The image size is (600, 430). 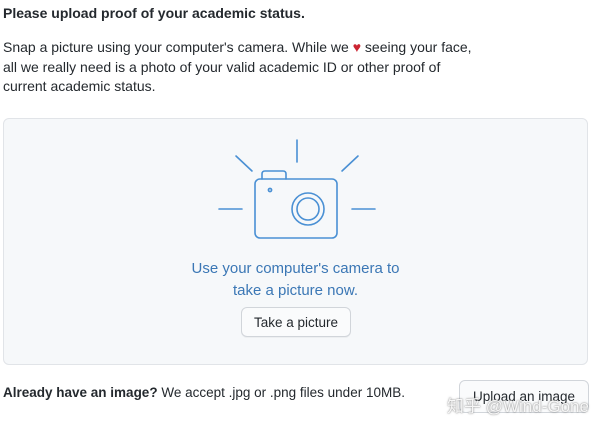 What do you see at coordinates (244, 163) in the screenshot?
I see `ray-top-left` at bounding box center [244, 163].